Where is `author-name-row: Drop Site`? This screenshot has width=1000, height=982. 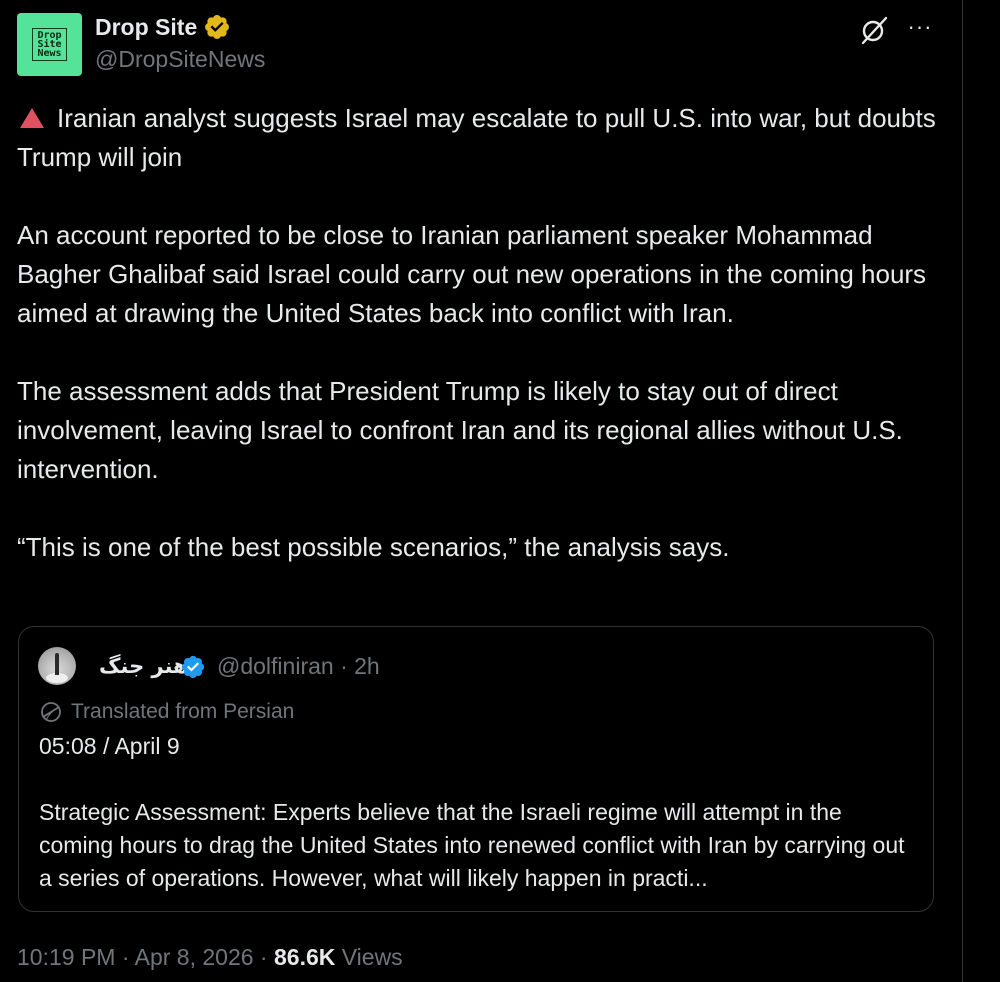 author-name-row: Drop Site is located at coordinates (163, 27).